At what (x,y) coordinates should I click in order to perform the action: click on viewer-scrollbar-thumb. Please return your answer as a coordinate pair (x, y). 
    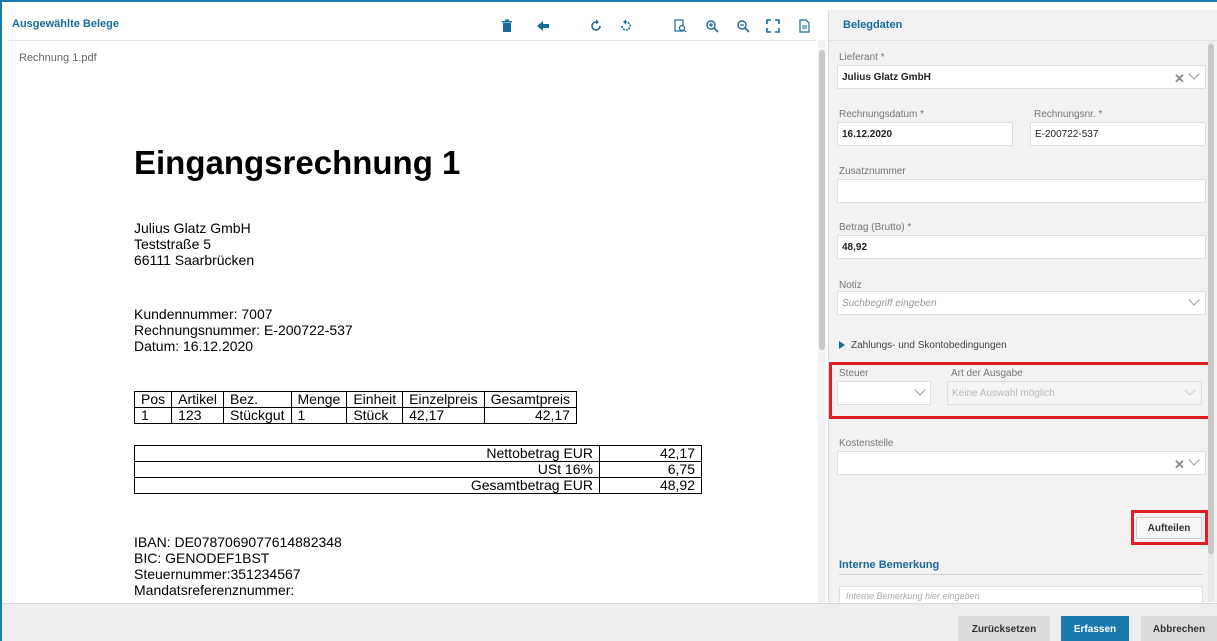
    Looking at the image, I should click on (822, 200).